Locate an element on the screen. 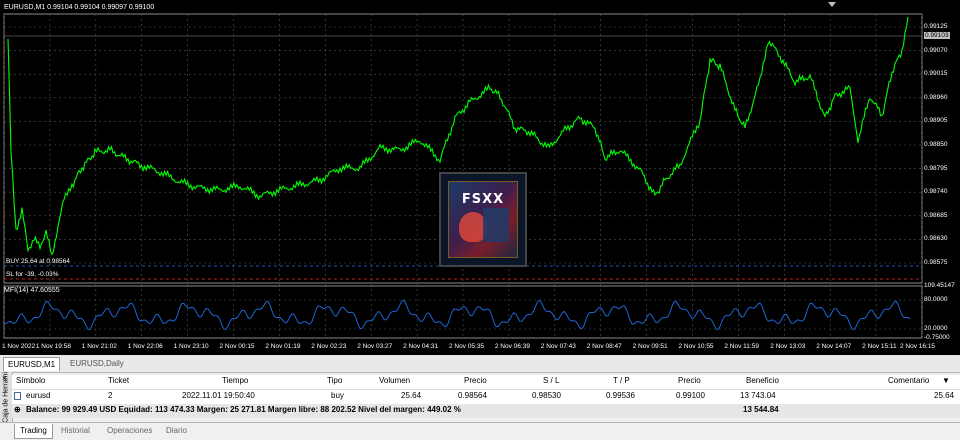 The height and width of the screenshot is (440, 960). indicator-tick-label: -0.75000 is located at coordinates (937, 337).